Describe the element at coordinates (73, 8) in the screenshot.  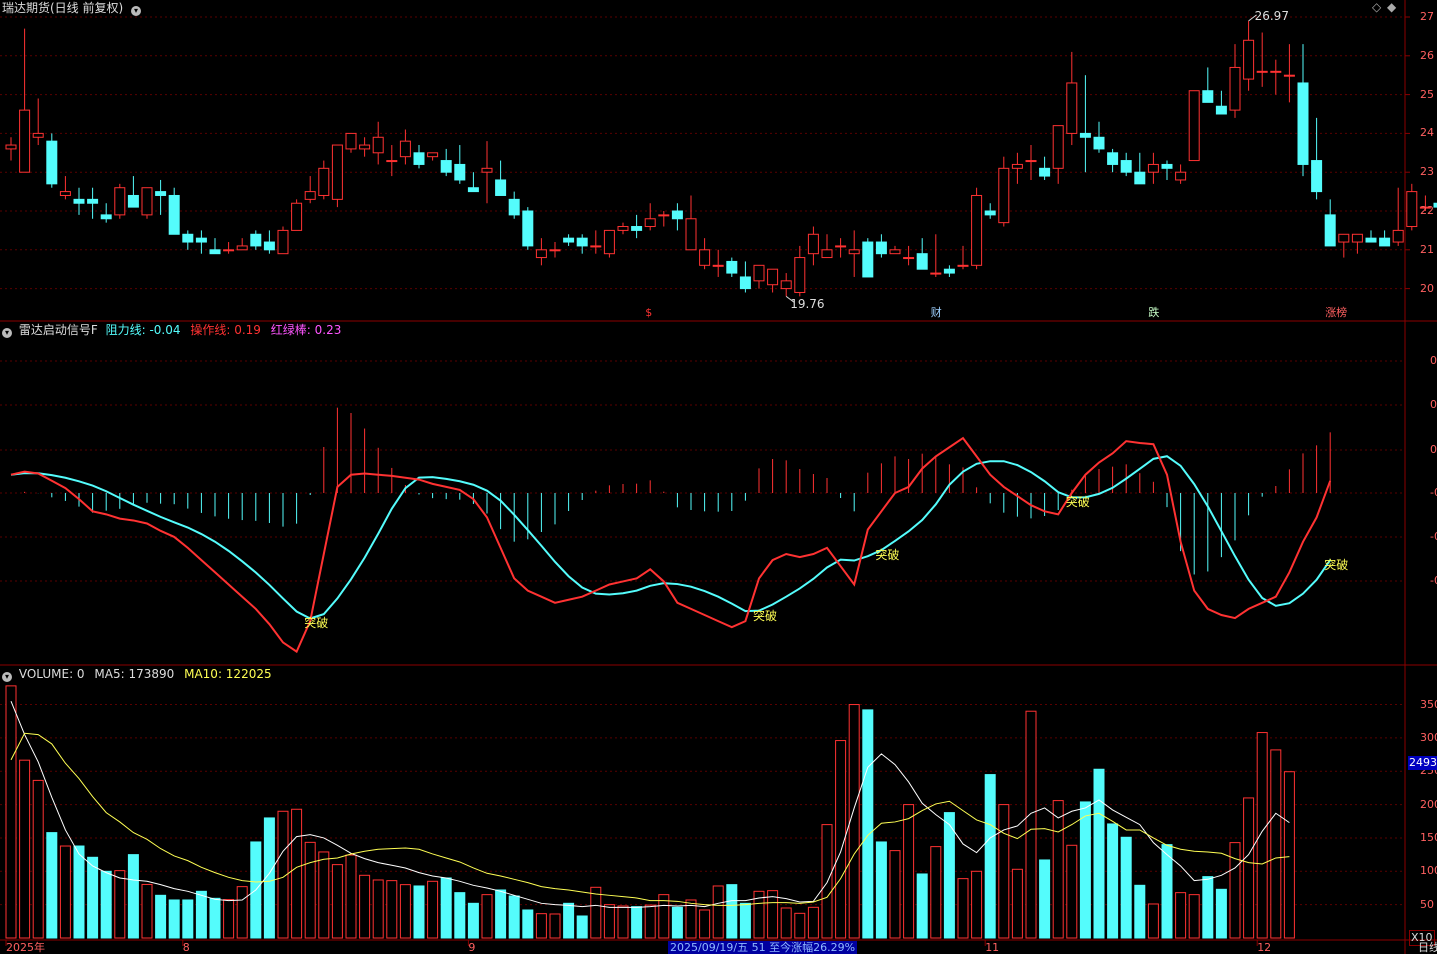
I see `window-title-bar: 瑞达期货(日线 前复权) ▾` at that location.